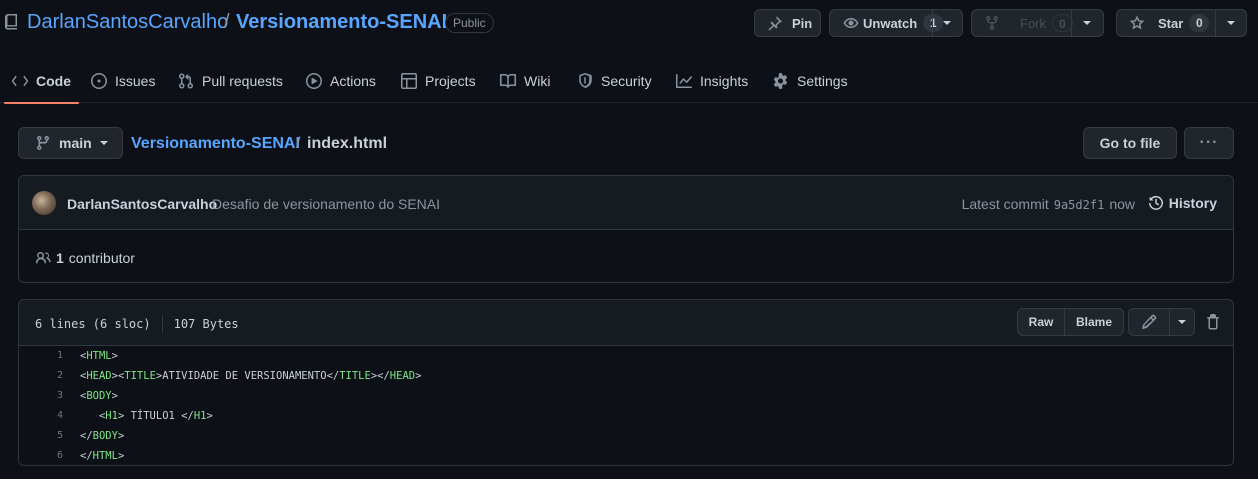 Image resolution: width=1258 pixels, height=479 pixels. Describe the element at coordinates (1062, 23) in the screenshot. I see `fork-count: 0` at that location.